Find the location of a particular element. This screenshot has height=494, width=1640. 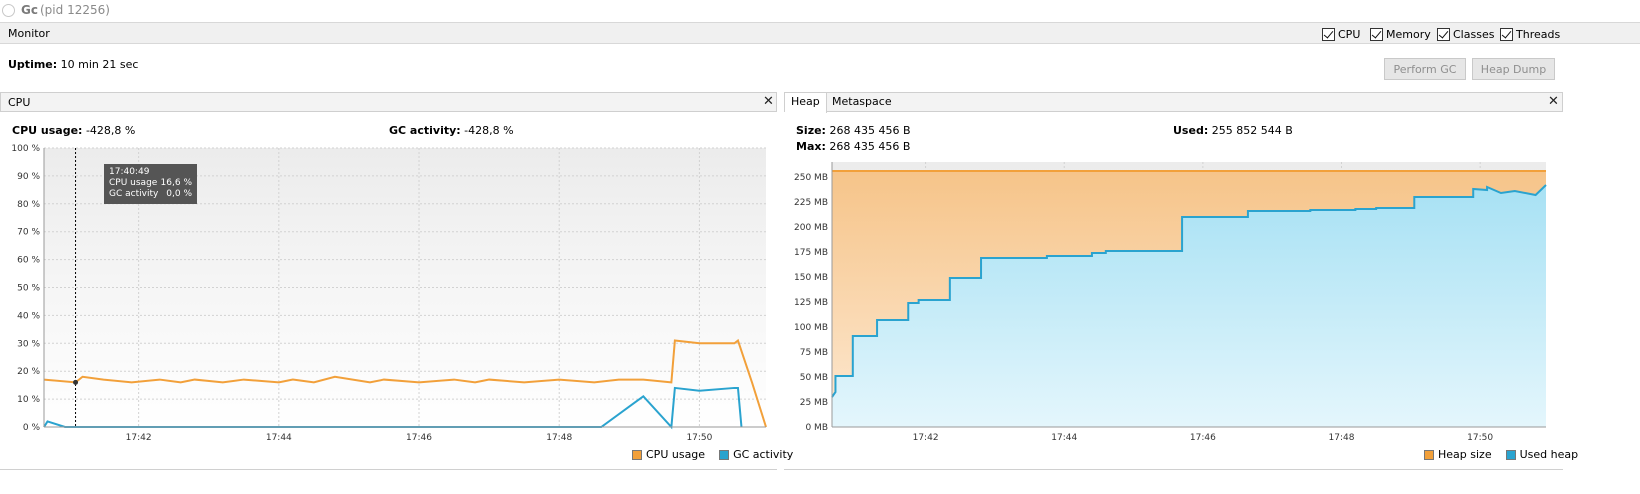

threads-checkbox: Threads is located at coordinates (1530, 34).